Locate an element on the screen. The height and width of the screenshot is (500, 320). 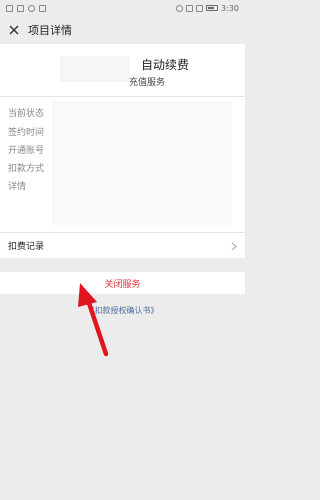
records-label: 扣费记录 is located at coordinates (26, 247).